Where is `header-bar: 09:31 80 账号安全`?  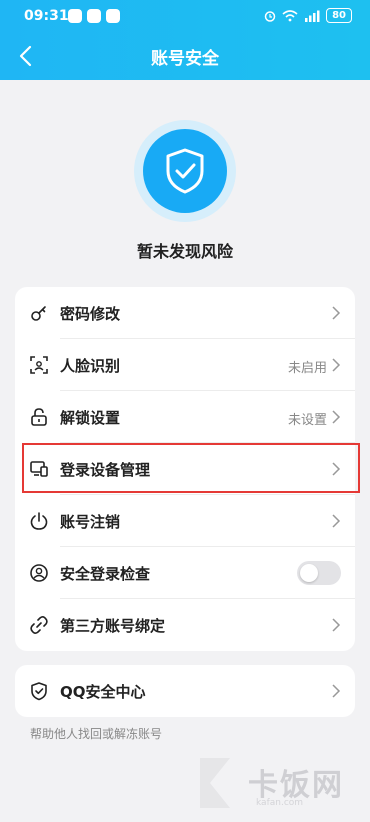
header-bar: 09:31 80 账号安全 is located at coordinates (185, 40).